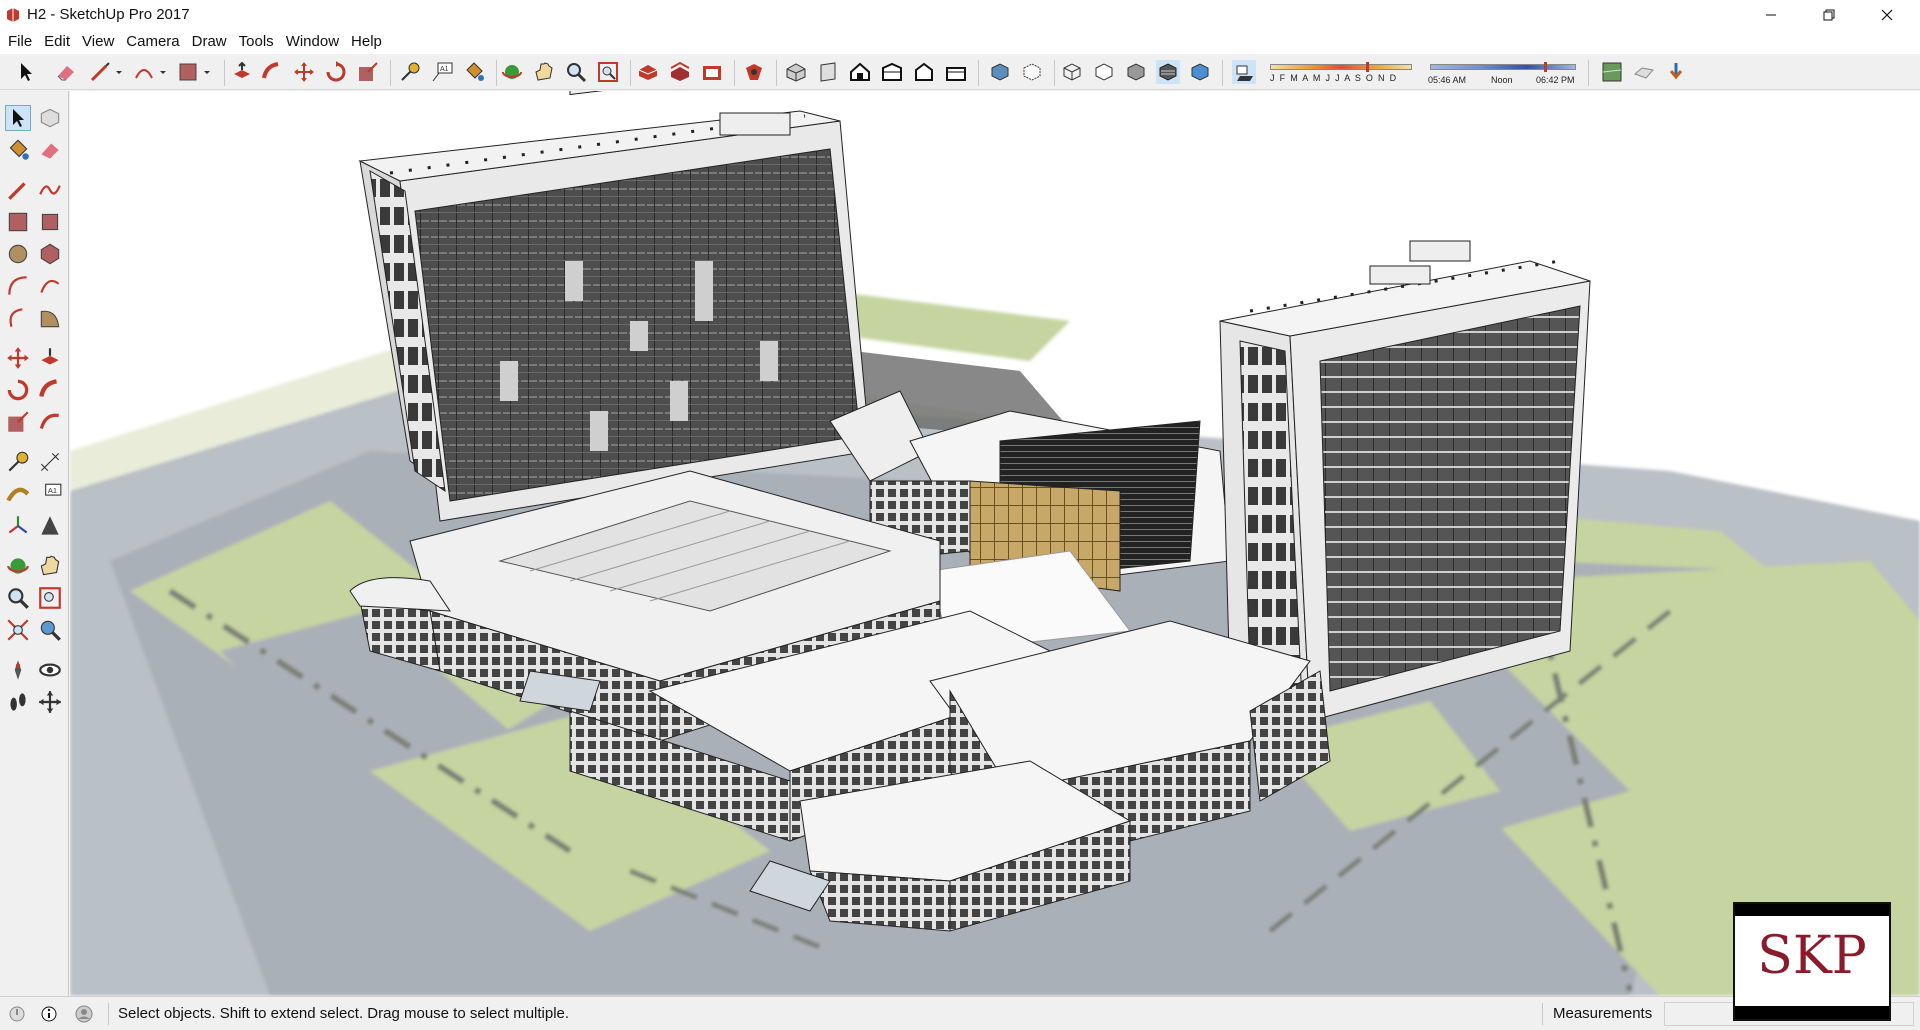 This screenshot has width=1920, height=1030. I want to click on menu-tools: Tools, so click(256, 41).